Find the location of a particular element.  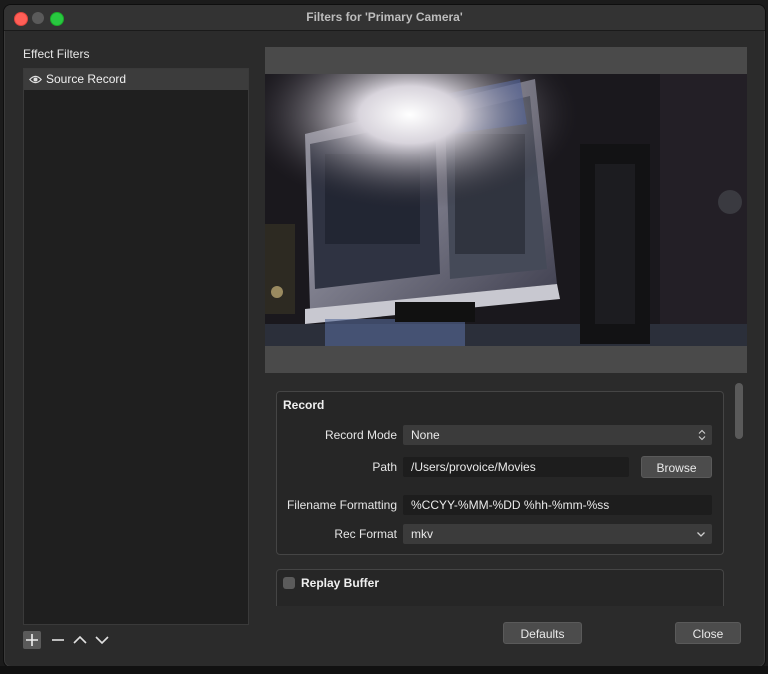

add-filter-button is located at coordinates (32, 640).